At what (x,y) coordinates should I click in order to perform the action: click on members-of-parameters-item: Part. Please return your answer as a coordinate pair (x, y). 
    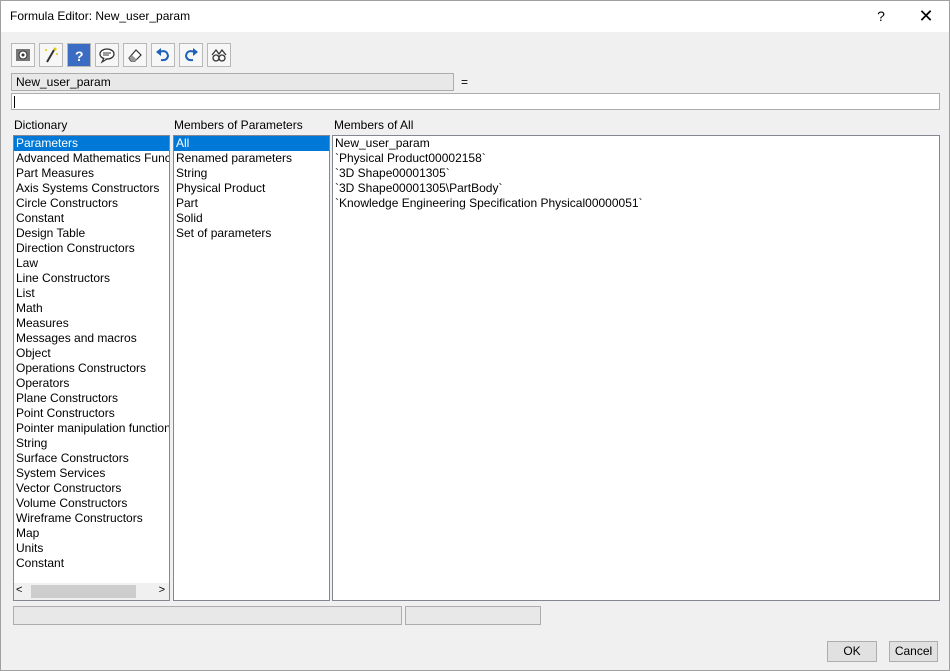
    Looking at the image, I should click on (251, 203).